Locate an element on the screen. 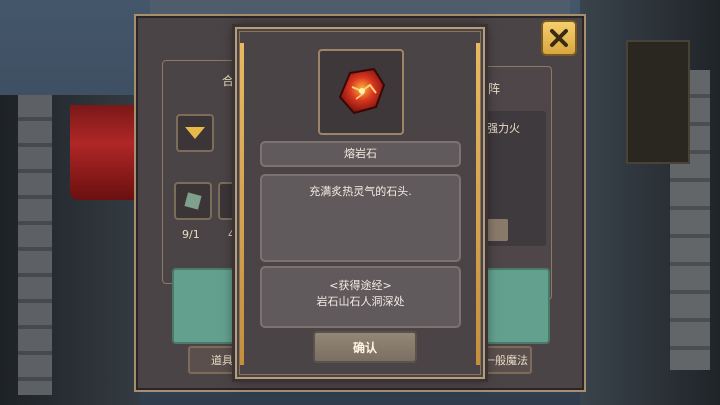 This screenshot has width=720, height=405. stone-pillar is located at coordinates (35, 245).